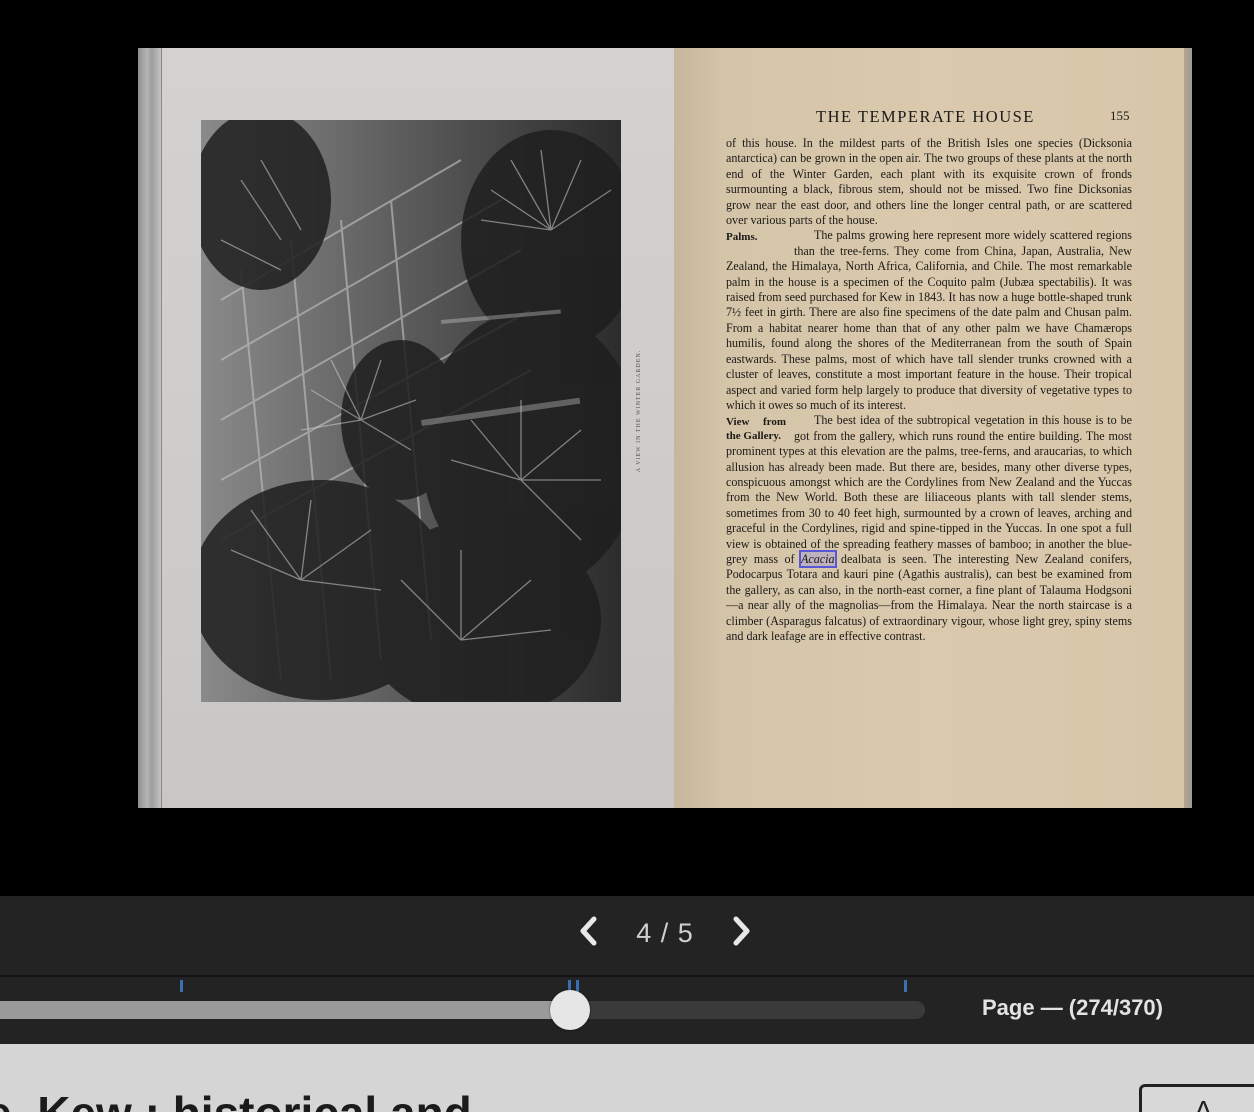 The width and height of the screenshot is (1254, 1112). I want to click on page-slider, so click(462, 1010).